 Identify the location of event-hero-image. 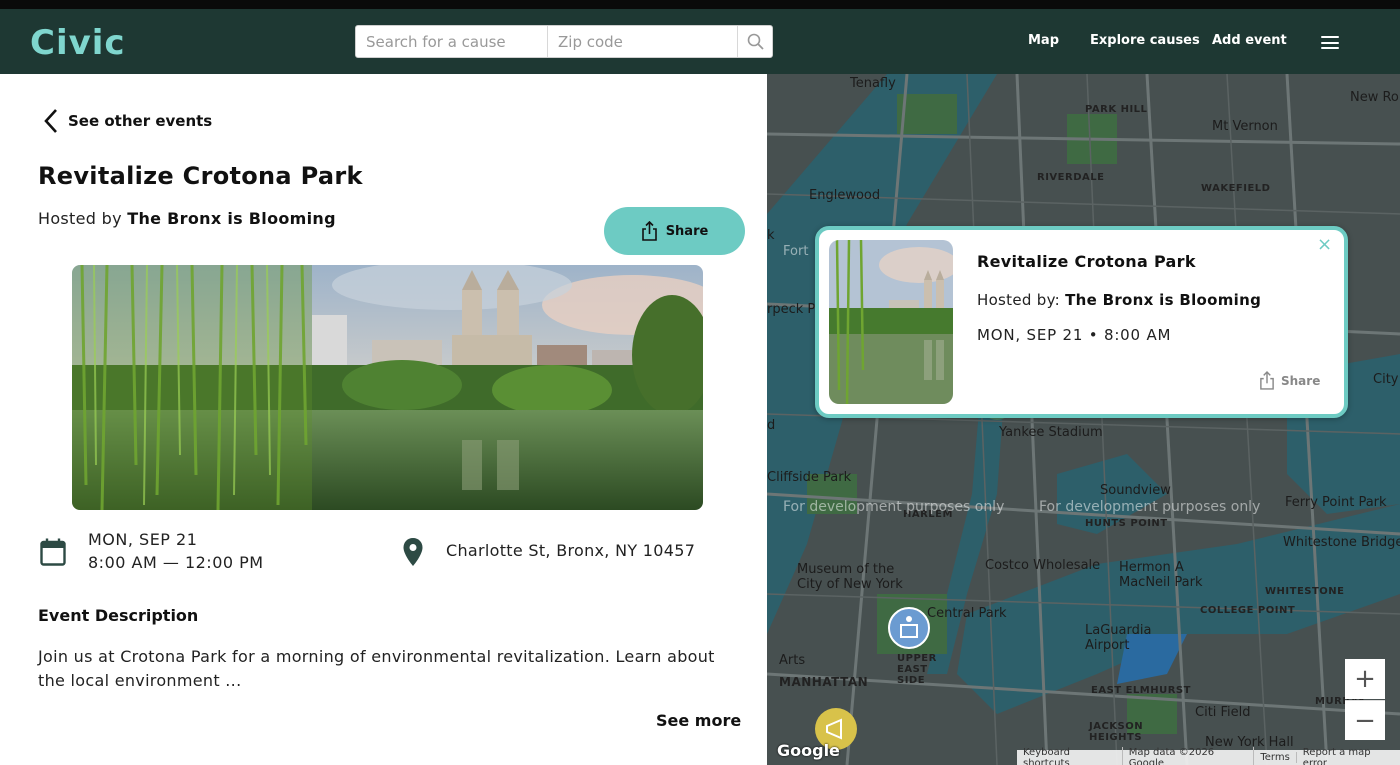
(387, 387).